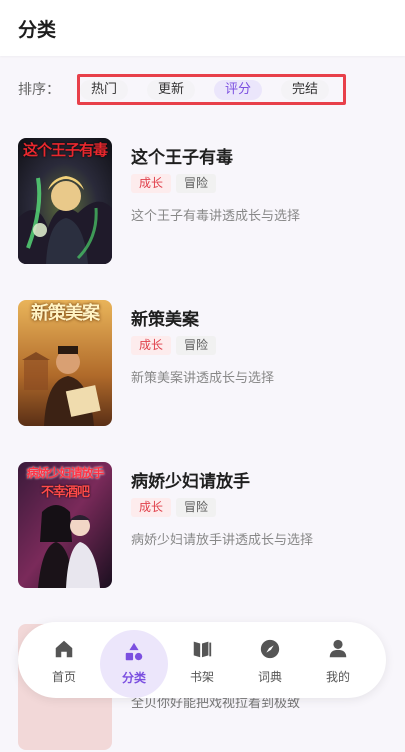 The height and width of the screenshot is (752, 405). What do you see at coordinates (201, 677) in the screenshot?
I see `nav-label: 书架` at bounding box center [201, 677].